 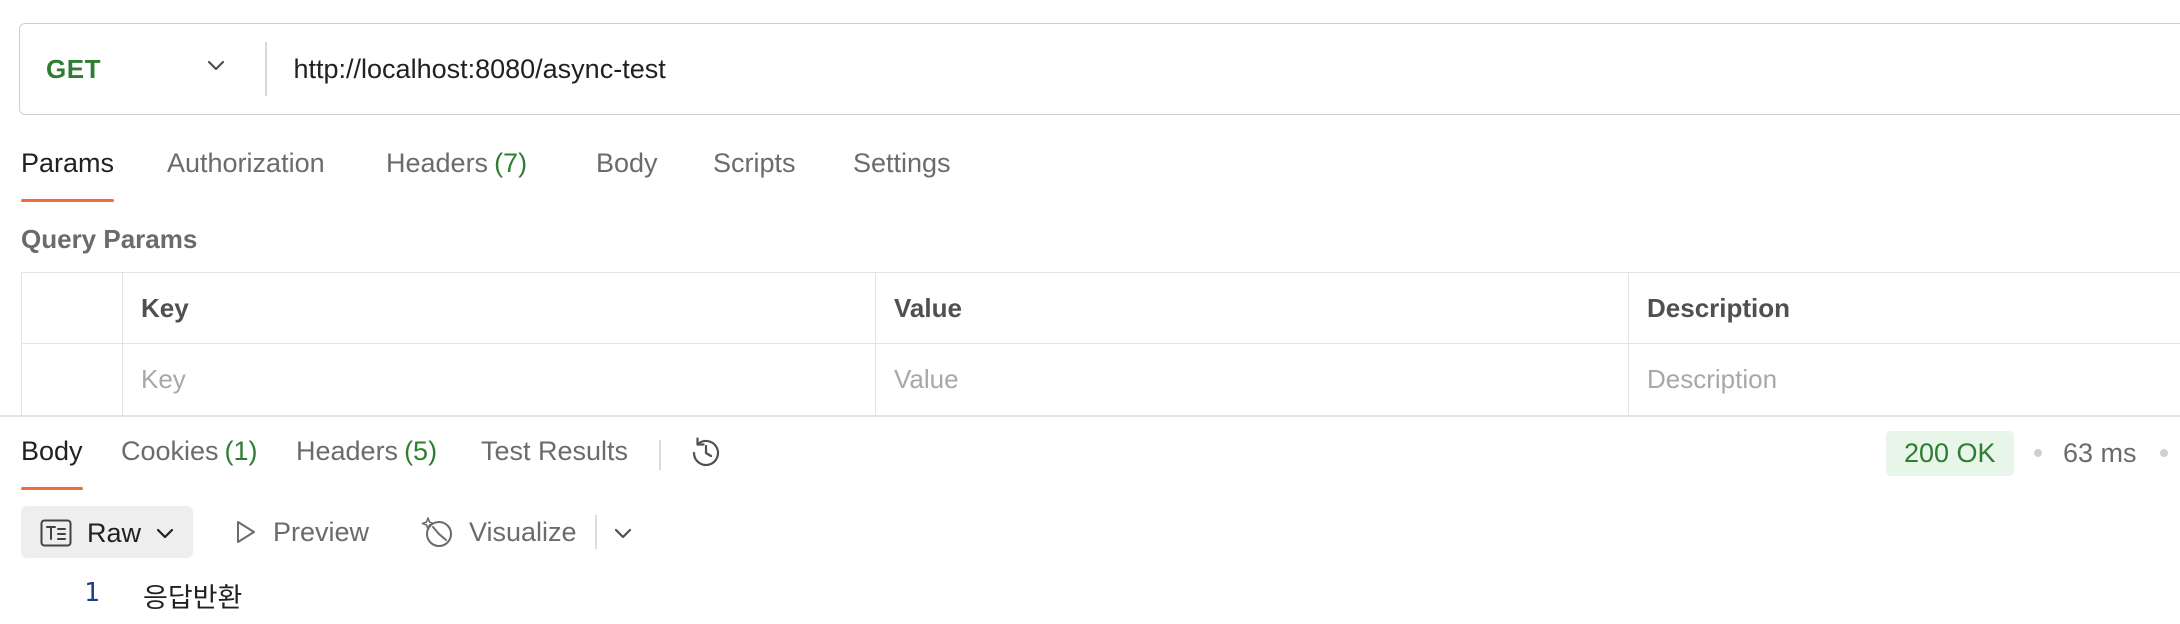 I want to click on tabs-divider, so click(x=660, y=455).